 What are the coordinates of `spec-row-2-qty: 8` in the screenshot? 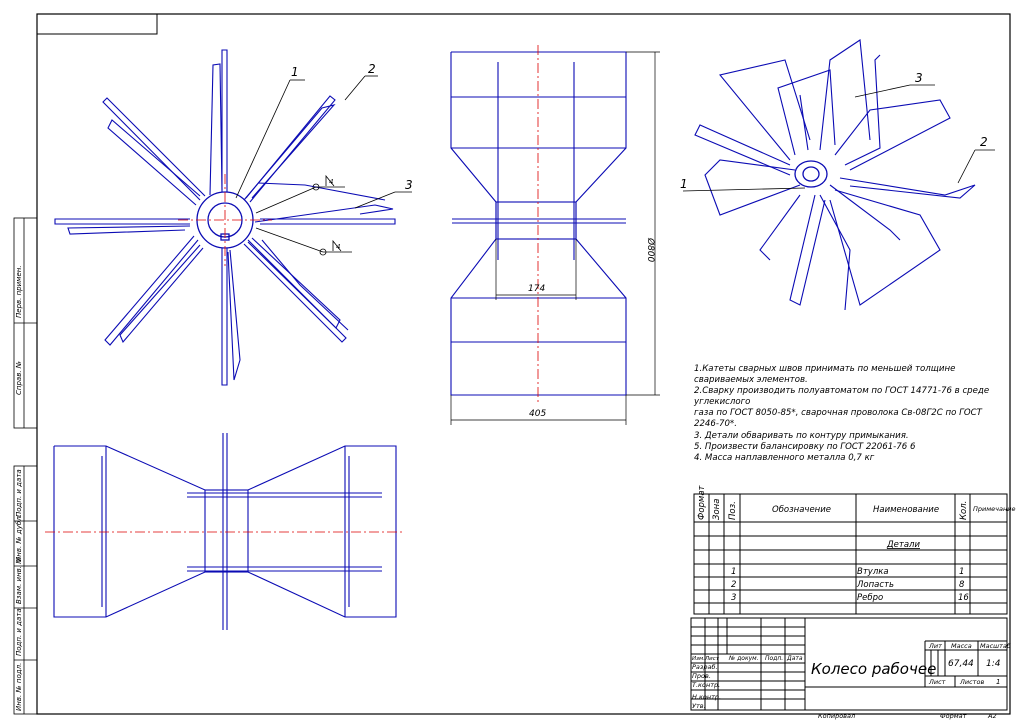 It's located at (962, 585).